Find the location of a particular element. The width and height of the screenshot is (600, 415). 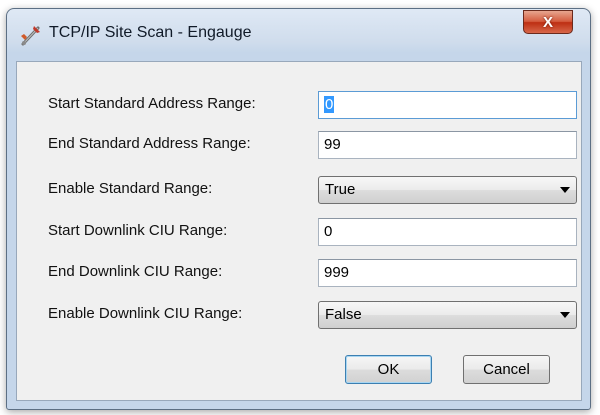

enable-downlink-ciu-select: False is located at coordinates (447, 315).